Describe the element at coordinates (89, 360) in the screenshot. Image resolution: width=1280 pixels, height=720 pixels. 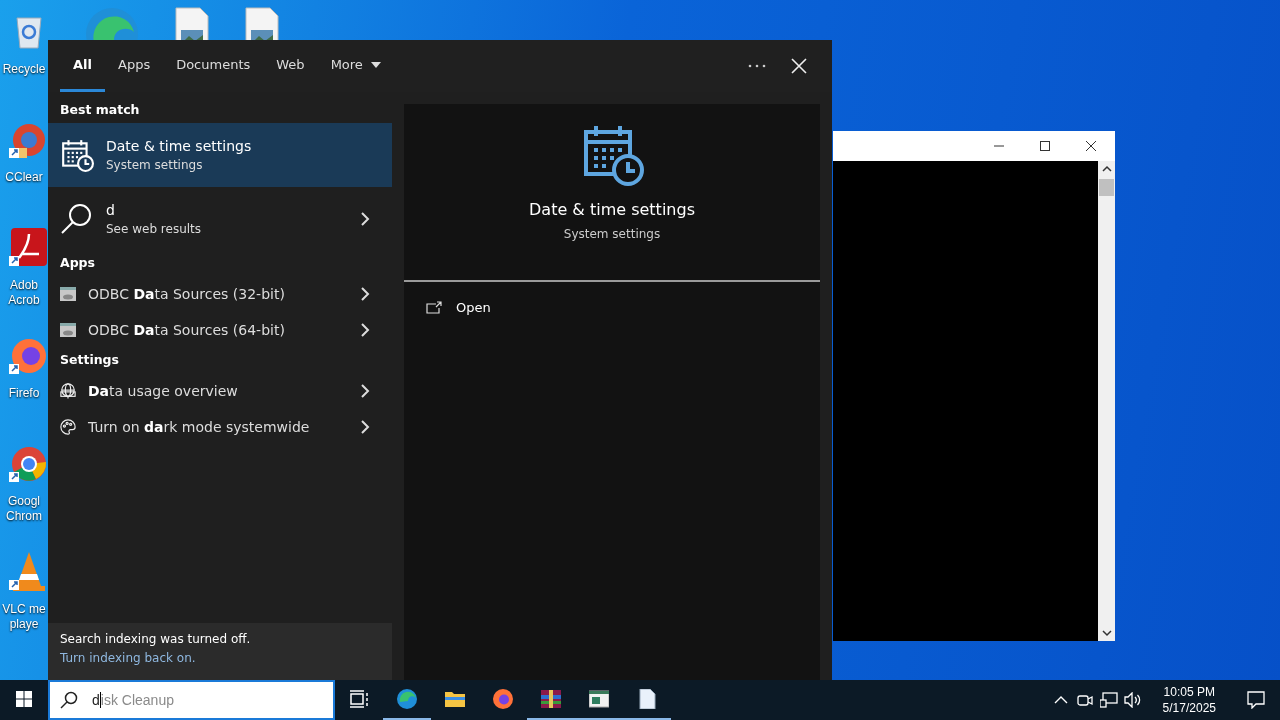
I see `section-heading: Settings` at that location.